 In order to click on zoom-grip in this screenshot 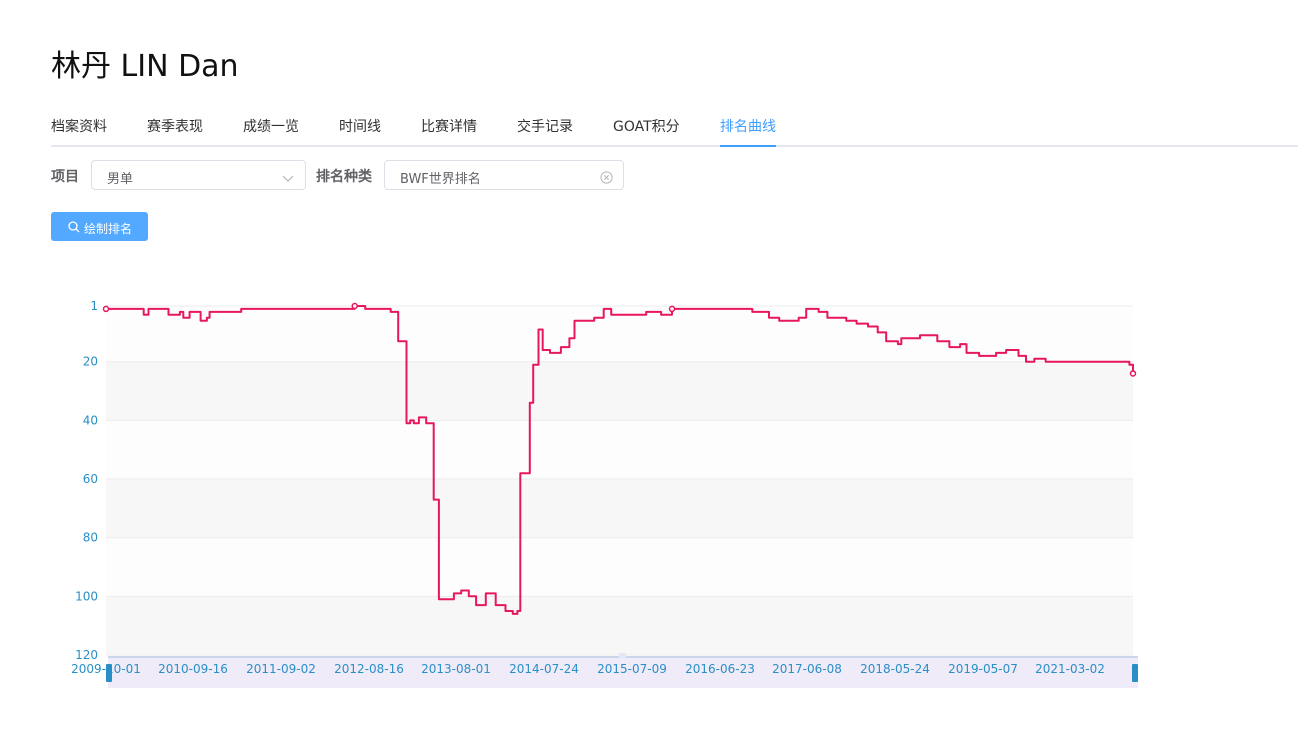, I will do `click(622, 655)`.